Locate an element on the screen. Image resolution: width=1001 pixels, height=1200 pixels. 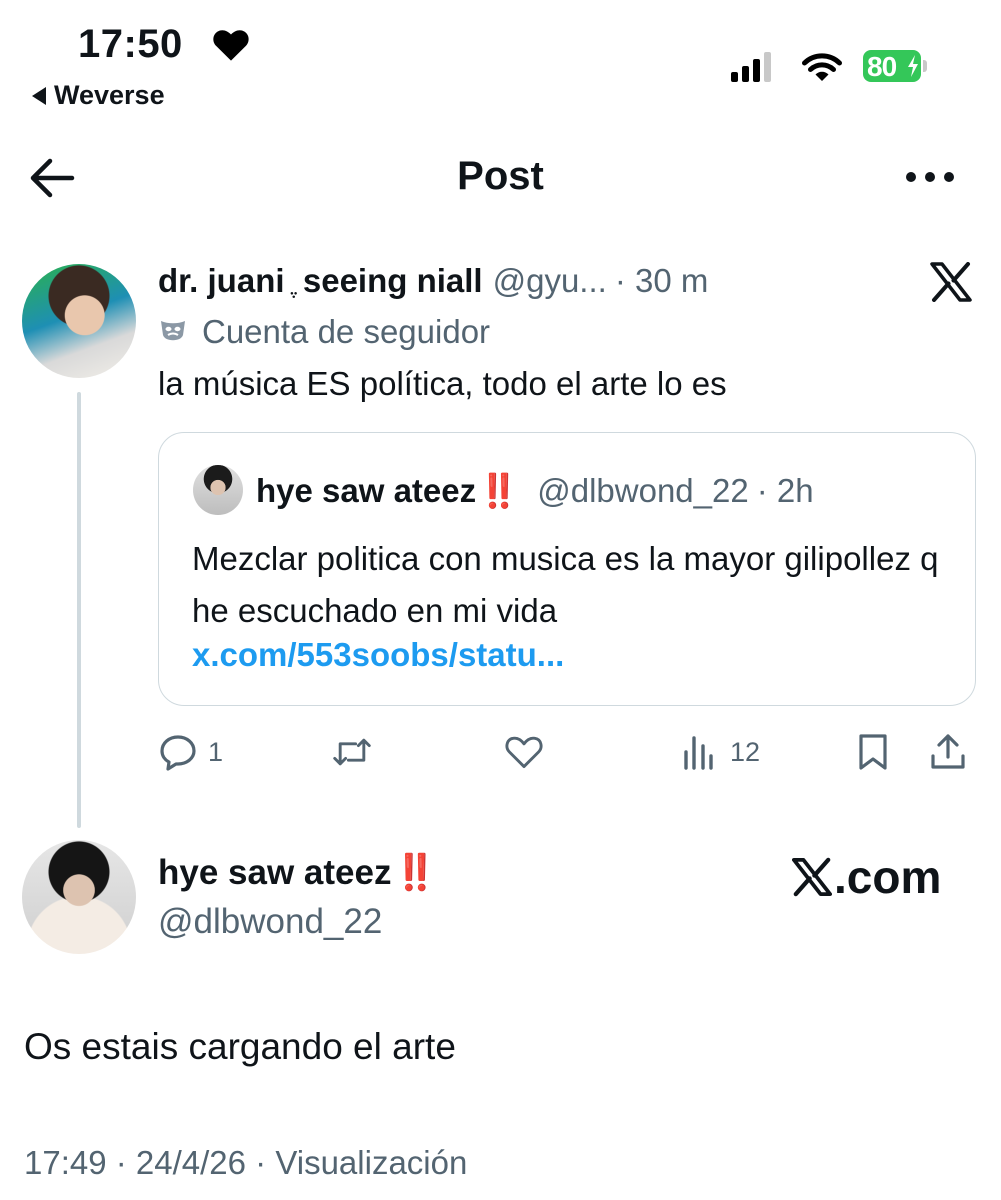
quote-emoji: ‼️ is located at coordinates (498, 490).